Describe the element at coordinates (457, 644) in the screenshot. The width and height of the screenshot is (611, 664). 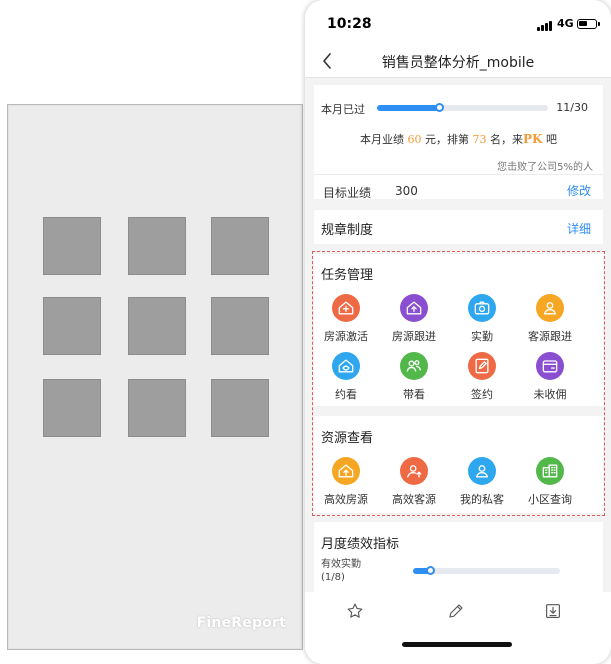
I see `home-indicator` at that location.